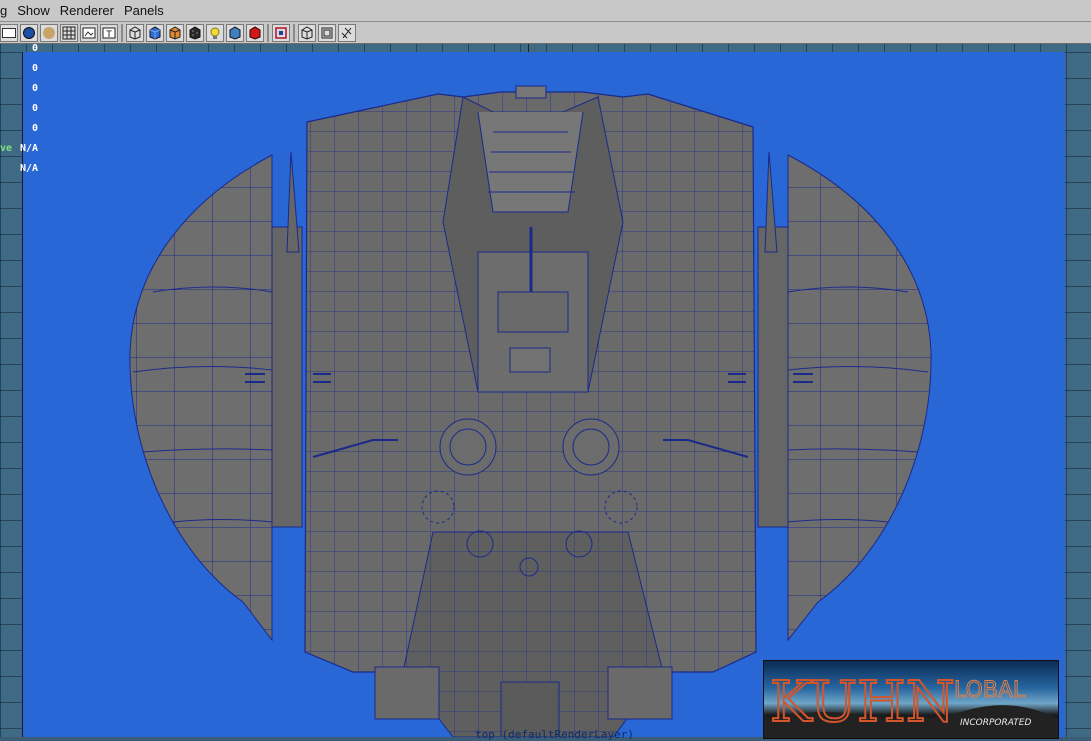 Image resolution: width=1091 pixels, height=741 pixels. What do you see at coordinates (216, 398) in the screenshot?
I see `left-wing-pod` at bounding box center [216, 398].